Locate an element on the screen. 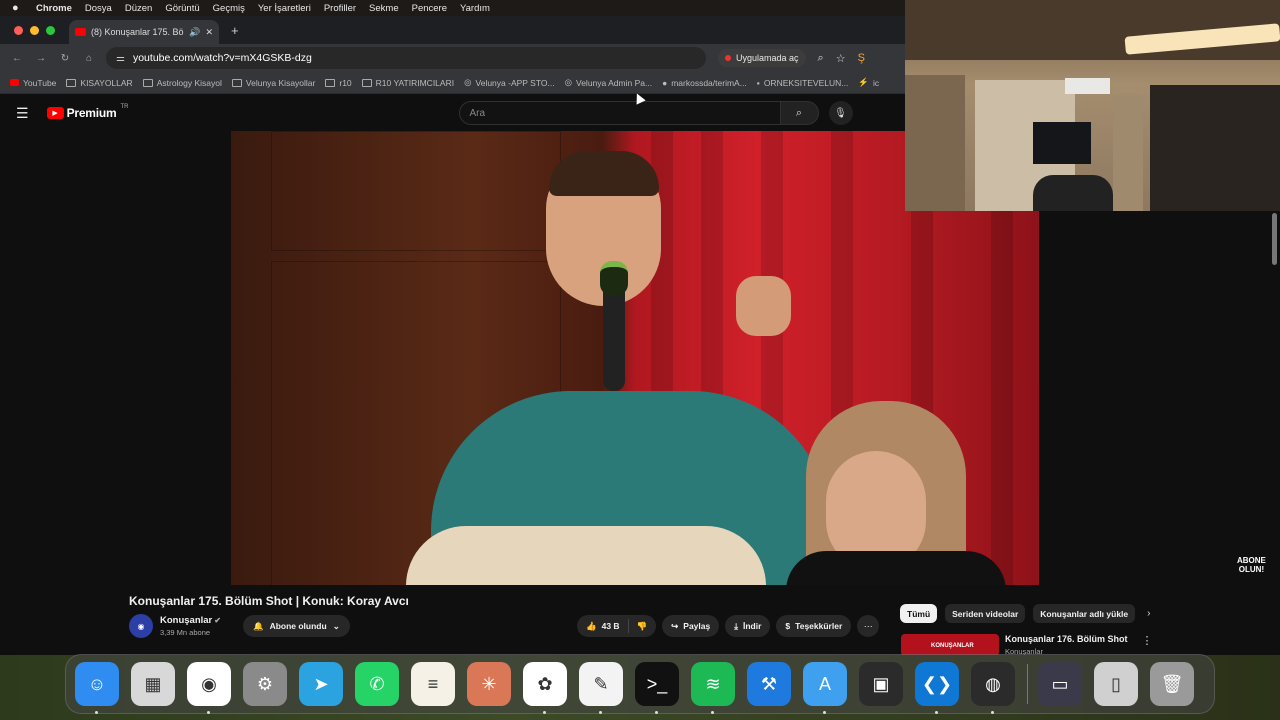  tab-close-icon: ✕ is located at coordinates (209, 32).